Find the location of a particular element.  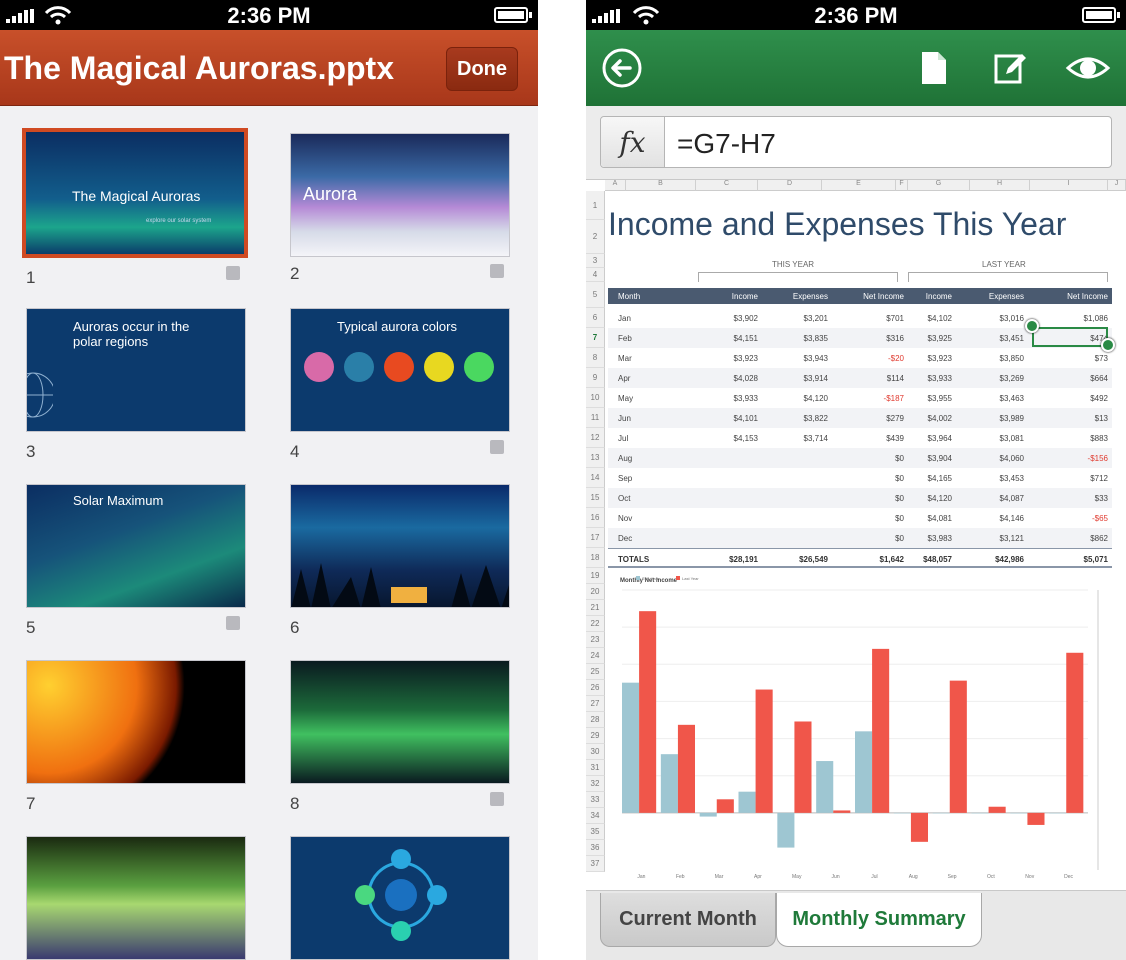

table-cell: Feb is located at coordinates (625, 338).